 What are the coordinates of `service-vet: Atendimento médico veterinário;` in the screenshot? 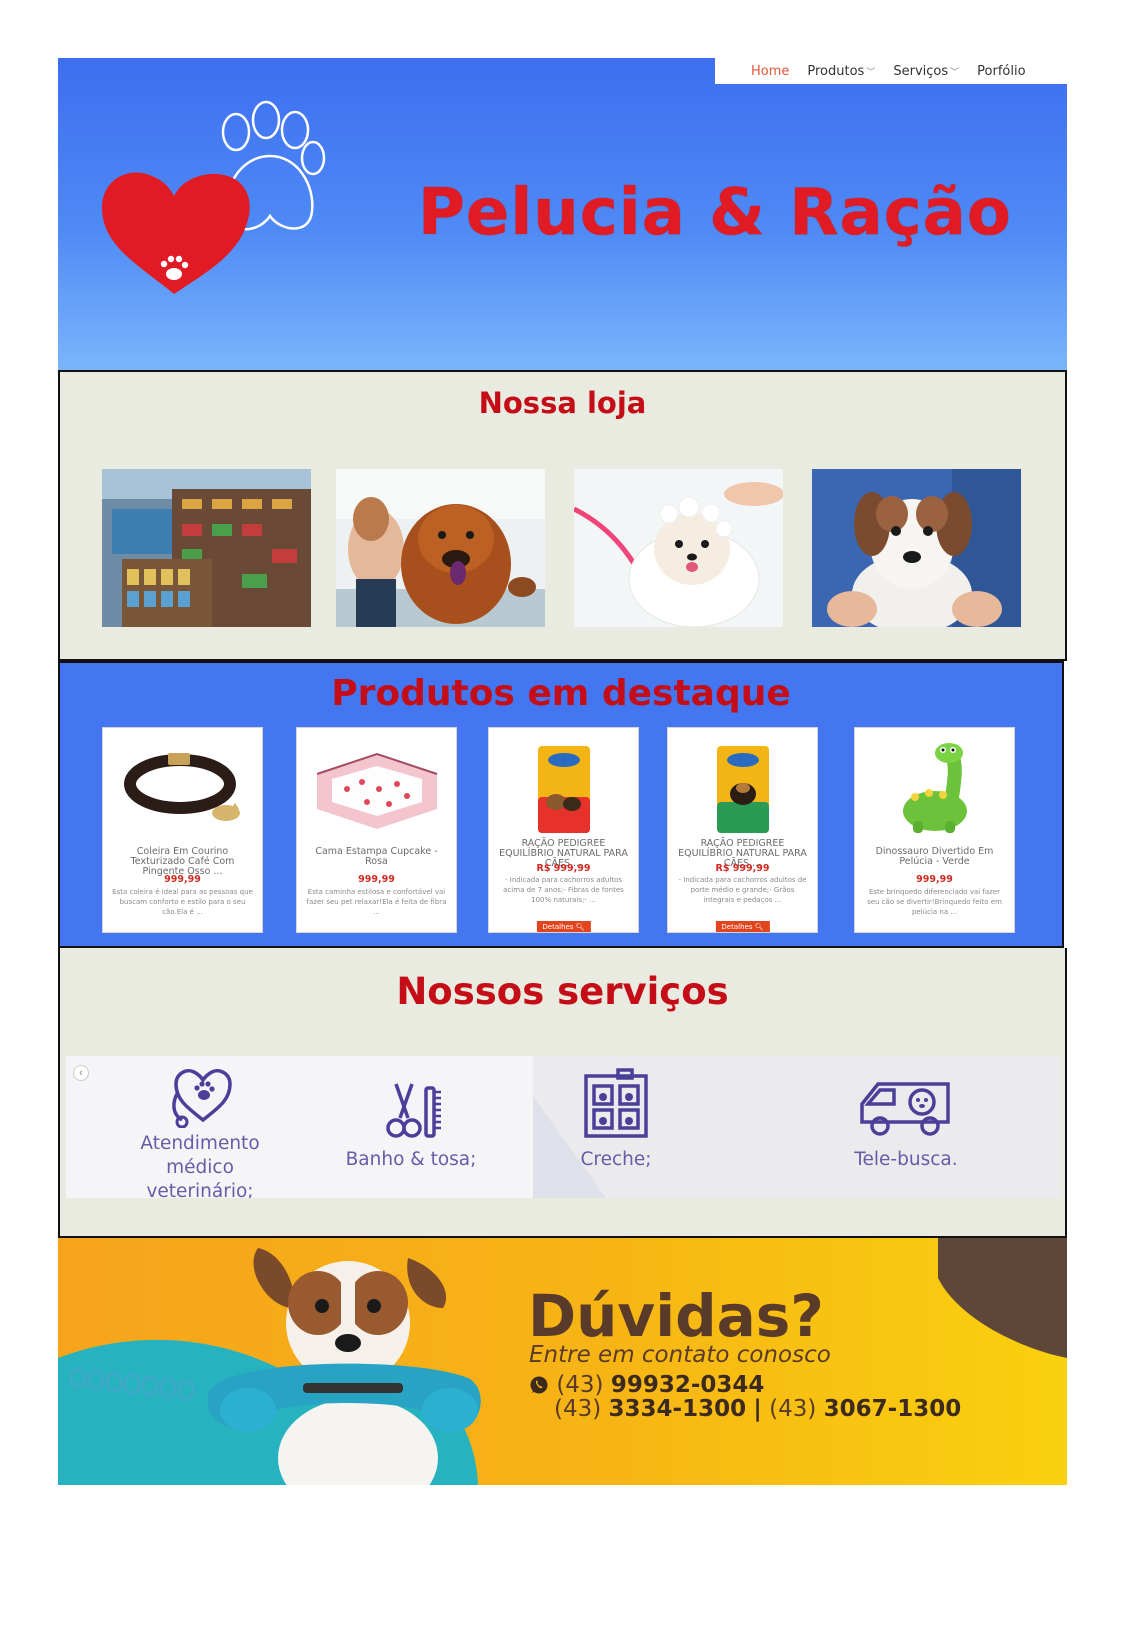 It's located at (200, 1165).